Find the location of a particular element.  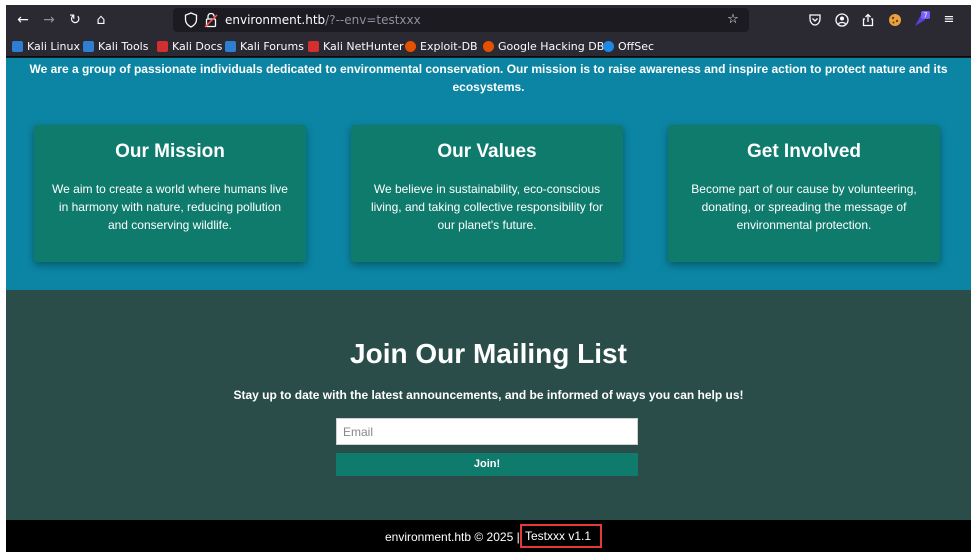

pocket-icon is located at coordinates (815, 20).